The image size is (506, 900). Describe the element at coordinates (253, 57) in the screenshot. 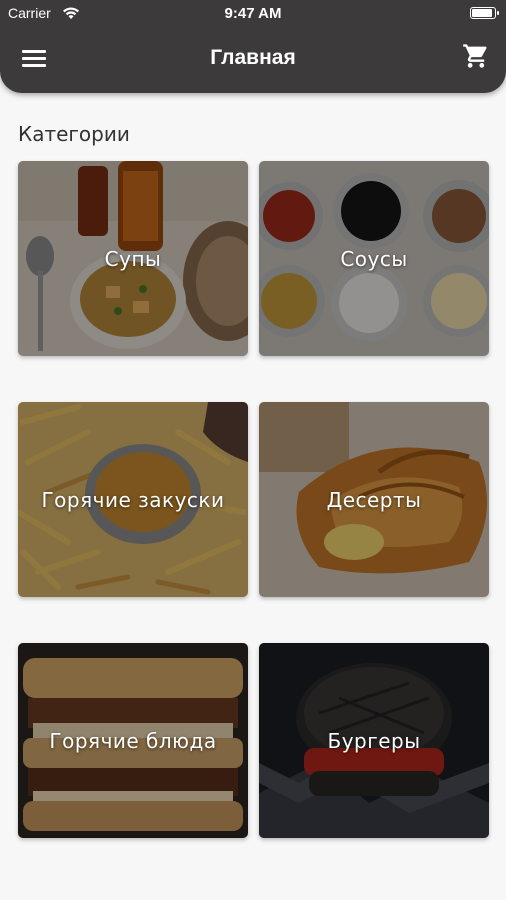

I see `page-title: Главная` at that location.